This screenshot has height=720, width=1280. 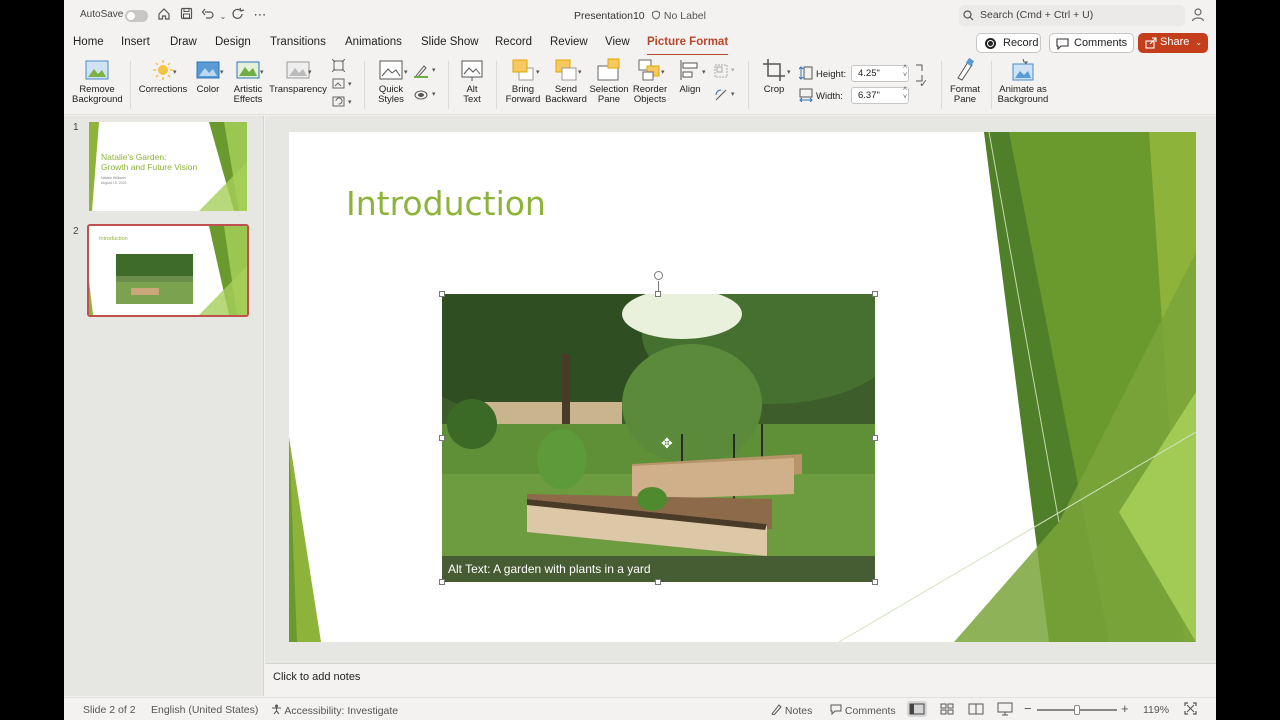 I want to click on corrections-button: Corrections, so click(x=163, y=76).